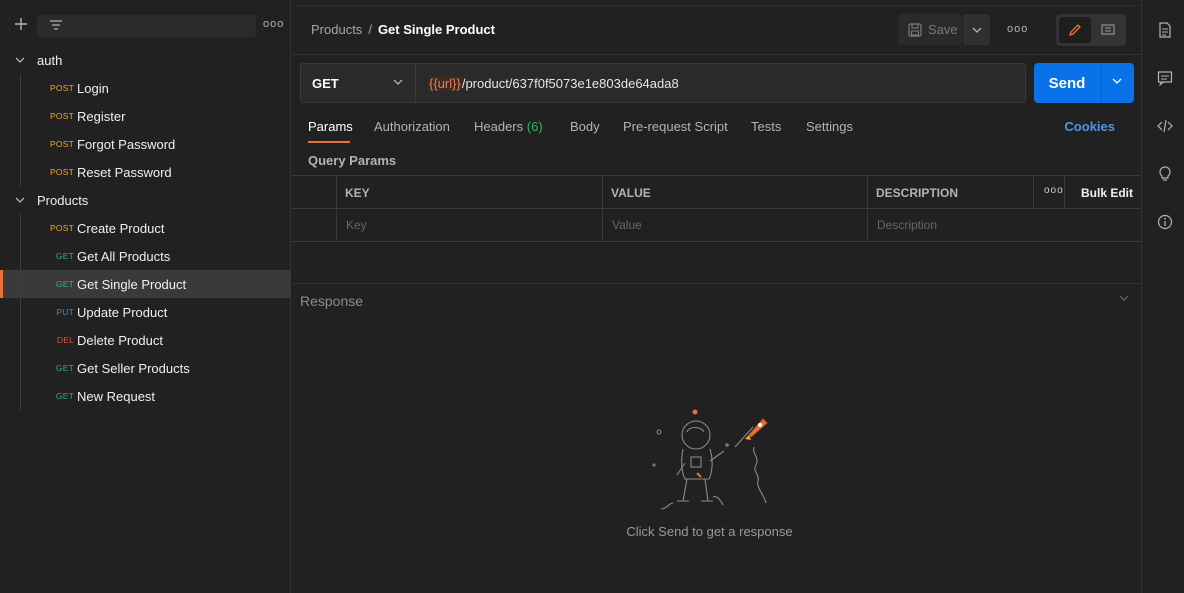 The width and height of the screenshot is (1184, 593). What do you see at coordinates (436, 29) in the screenshot?
I see `breadcrumb-current: Get Single Product` at bounding box center [436, 29].